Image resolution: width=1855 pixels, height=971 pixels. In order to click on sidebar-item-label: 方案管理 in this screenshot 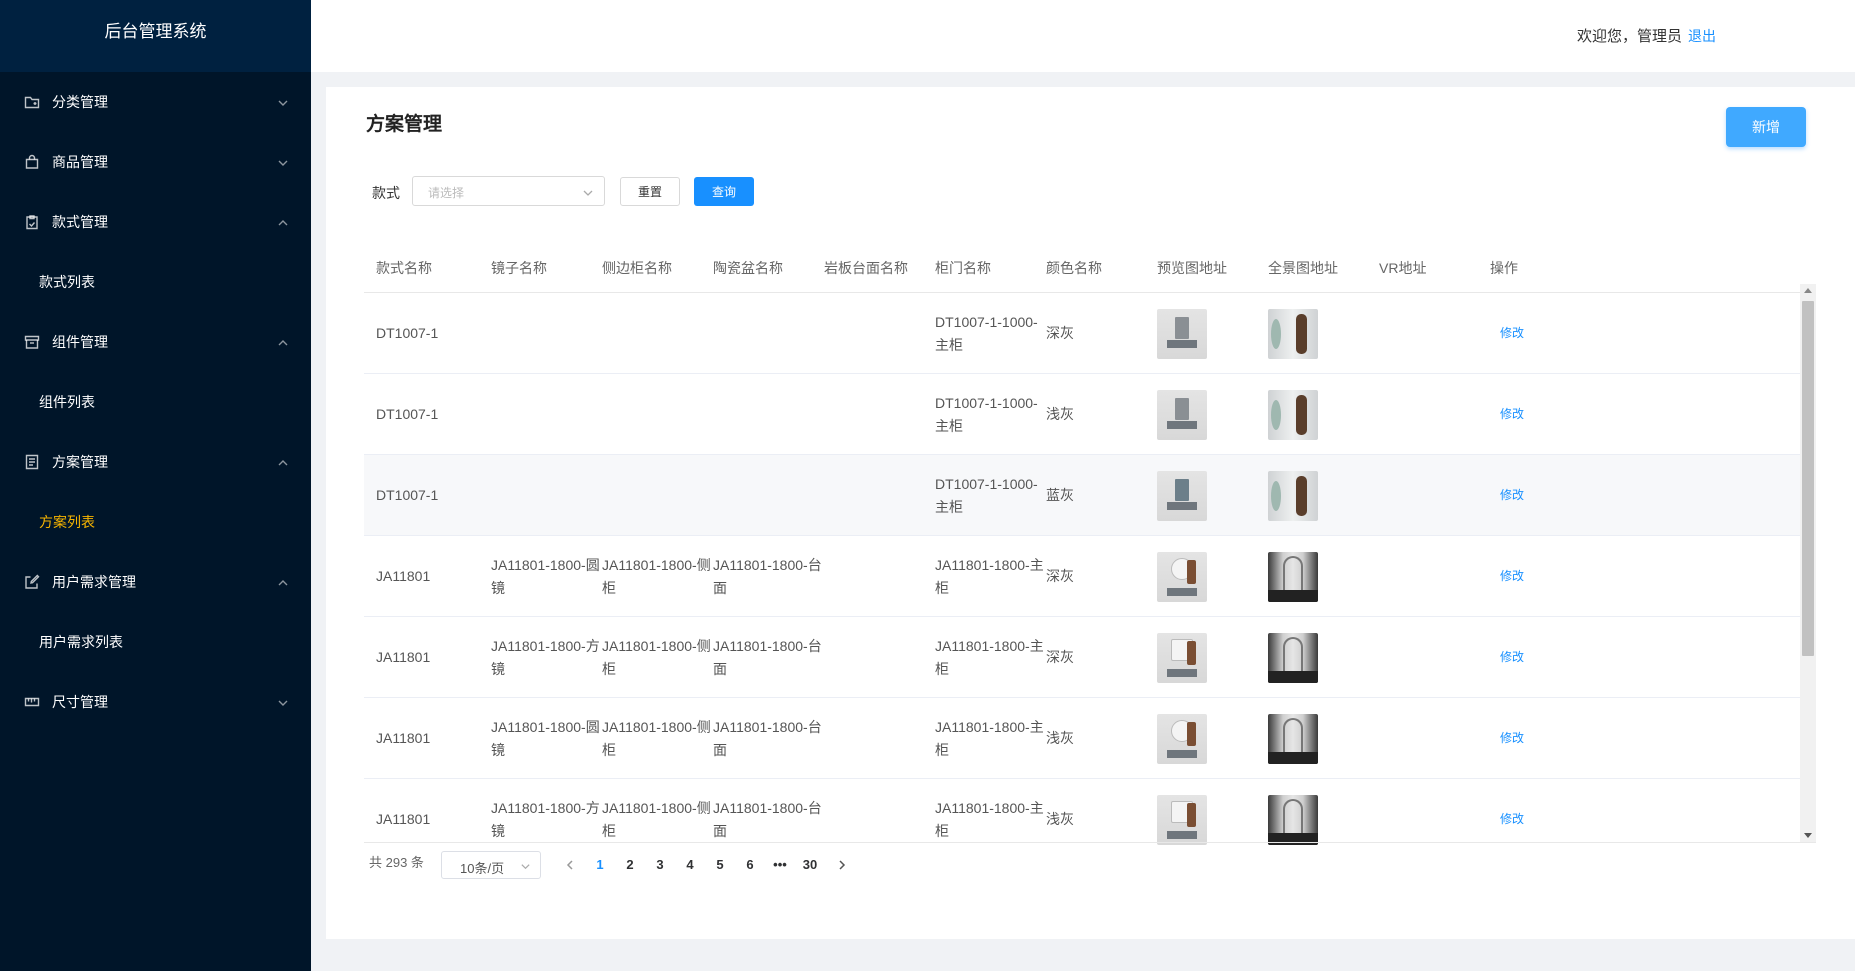, I will do `click(80, 462)`.